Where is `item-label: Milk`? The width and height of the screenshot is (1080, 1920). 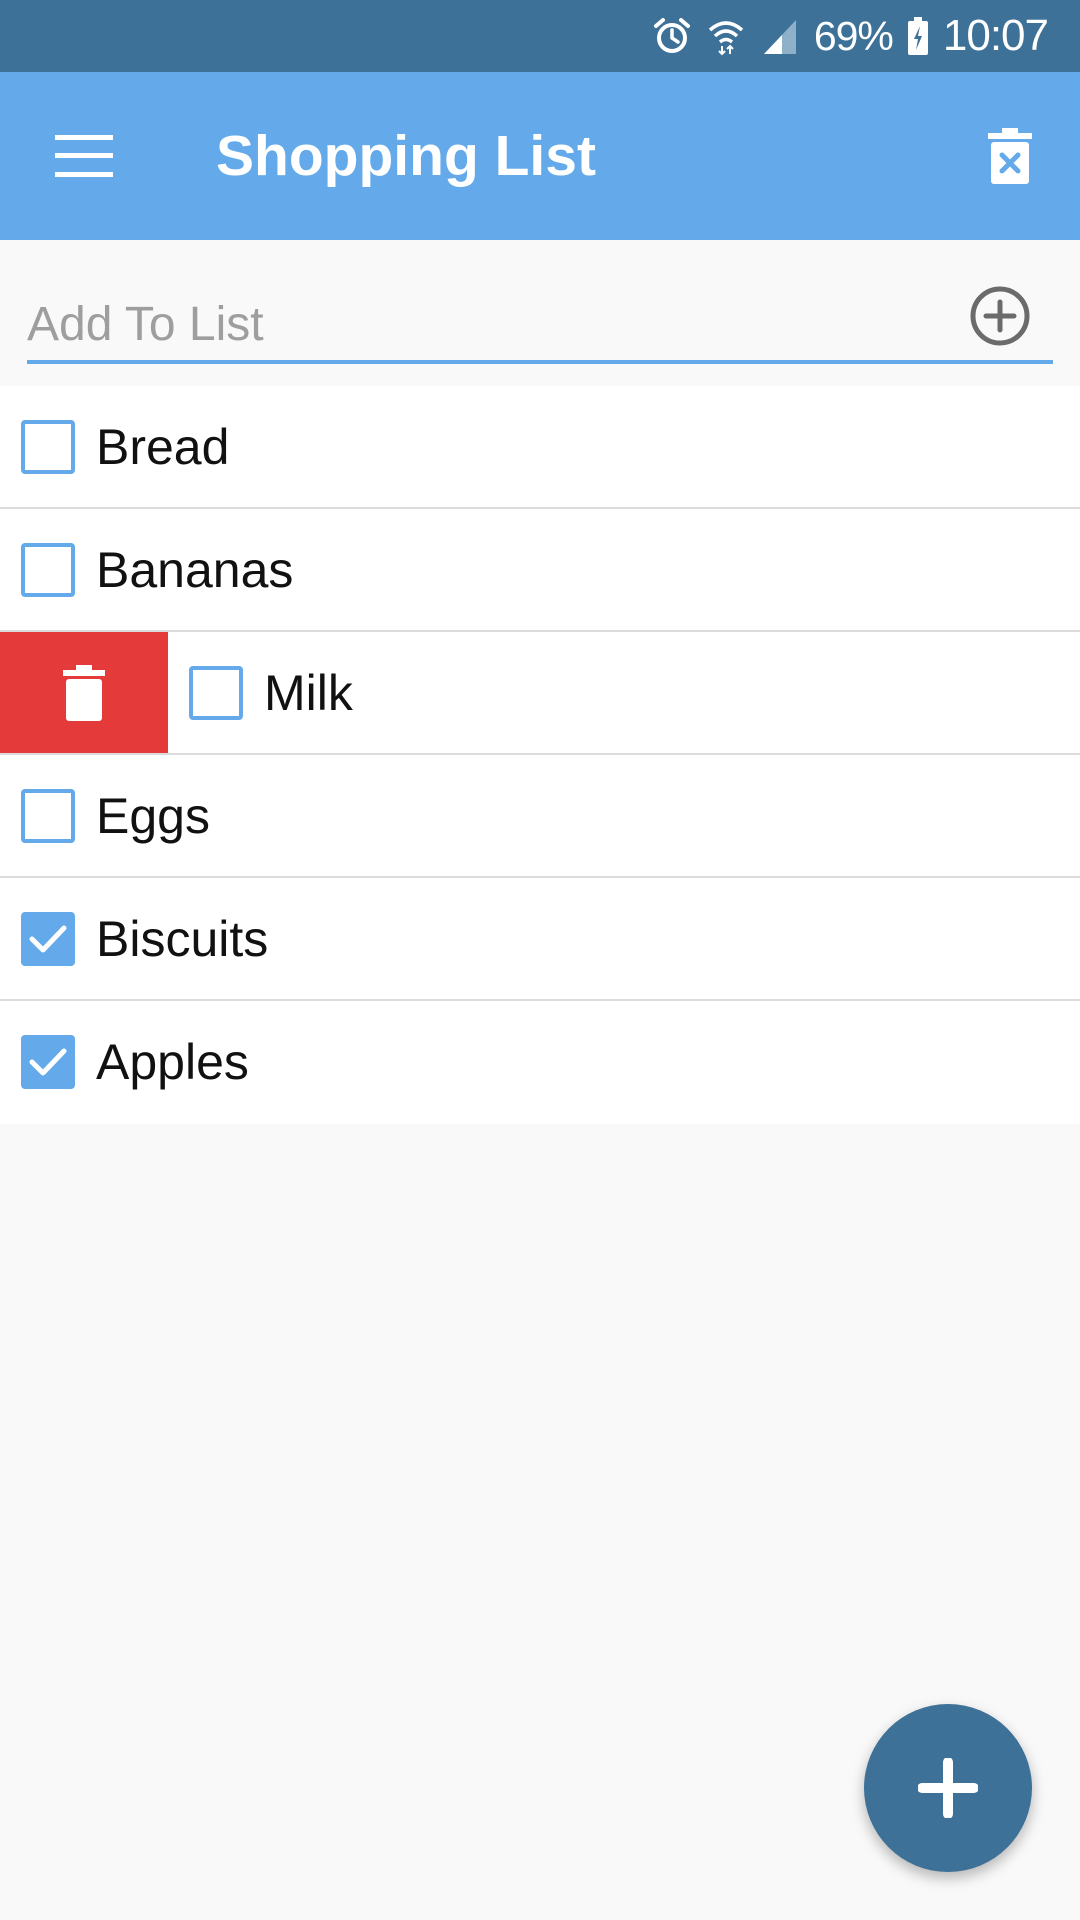
item-label: Milk is located at coordinates (308, 692).